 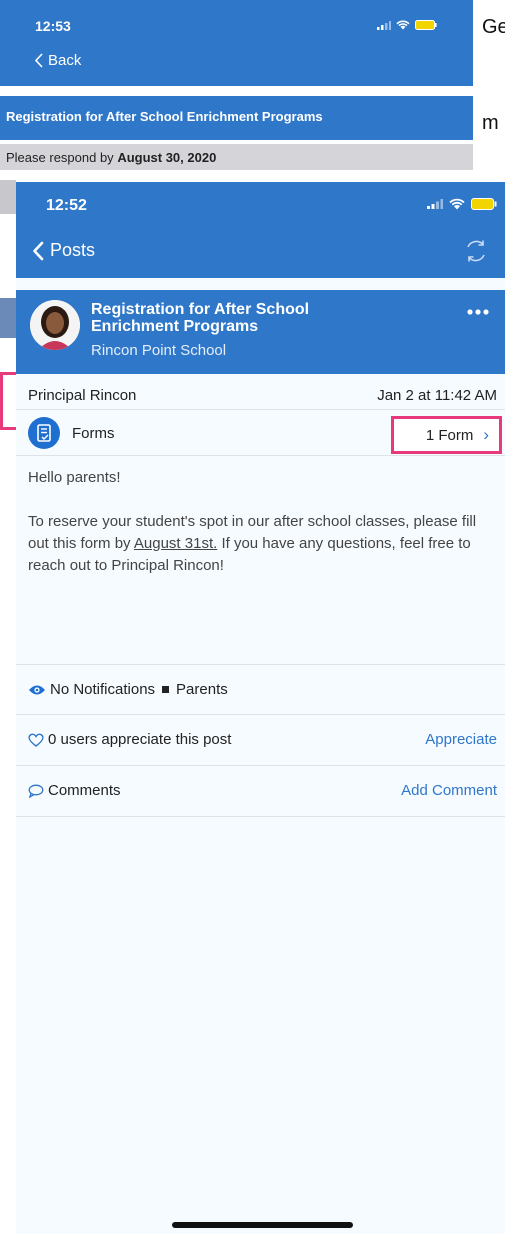 I want to click on background-status-icons, so click(x=407, y=25).